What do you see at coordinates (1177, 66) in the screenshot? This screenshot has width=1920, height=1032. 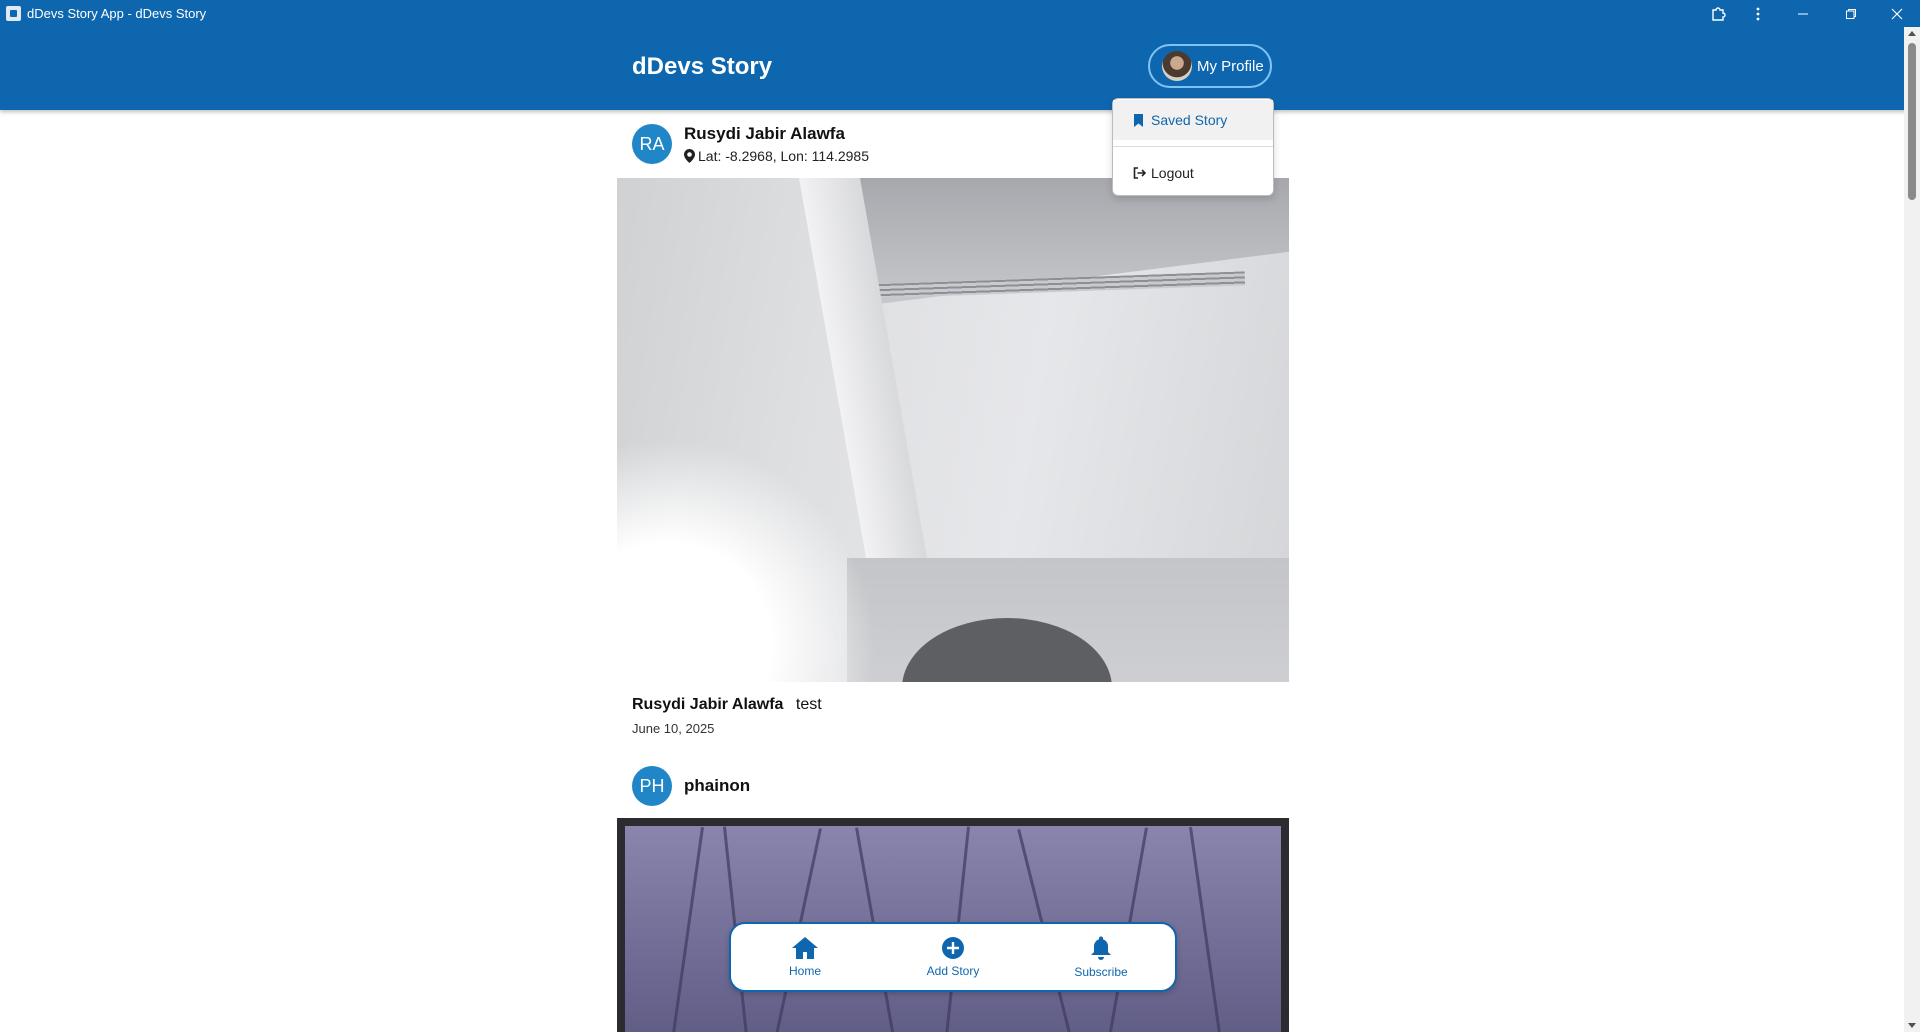 I see `profile-avatar` at bounding box center [1177, 66].